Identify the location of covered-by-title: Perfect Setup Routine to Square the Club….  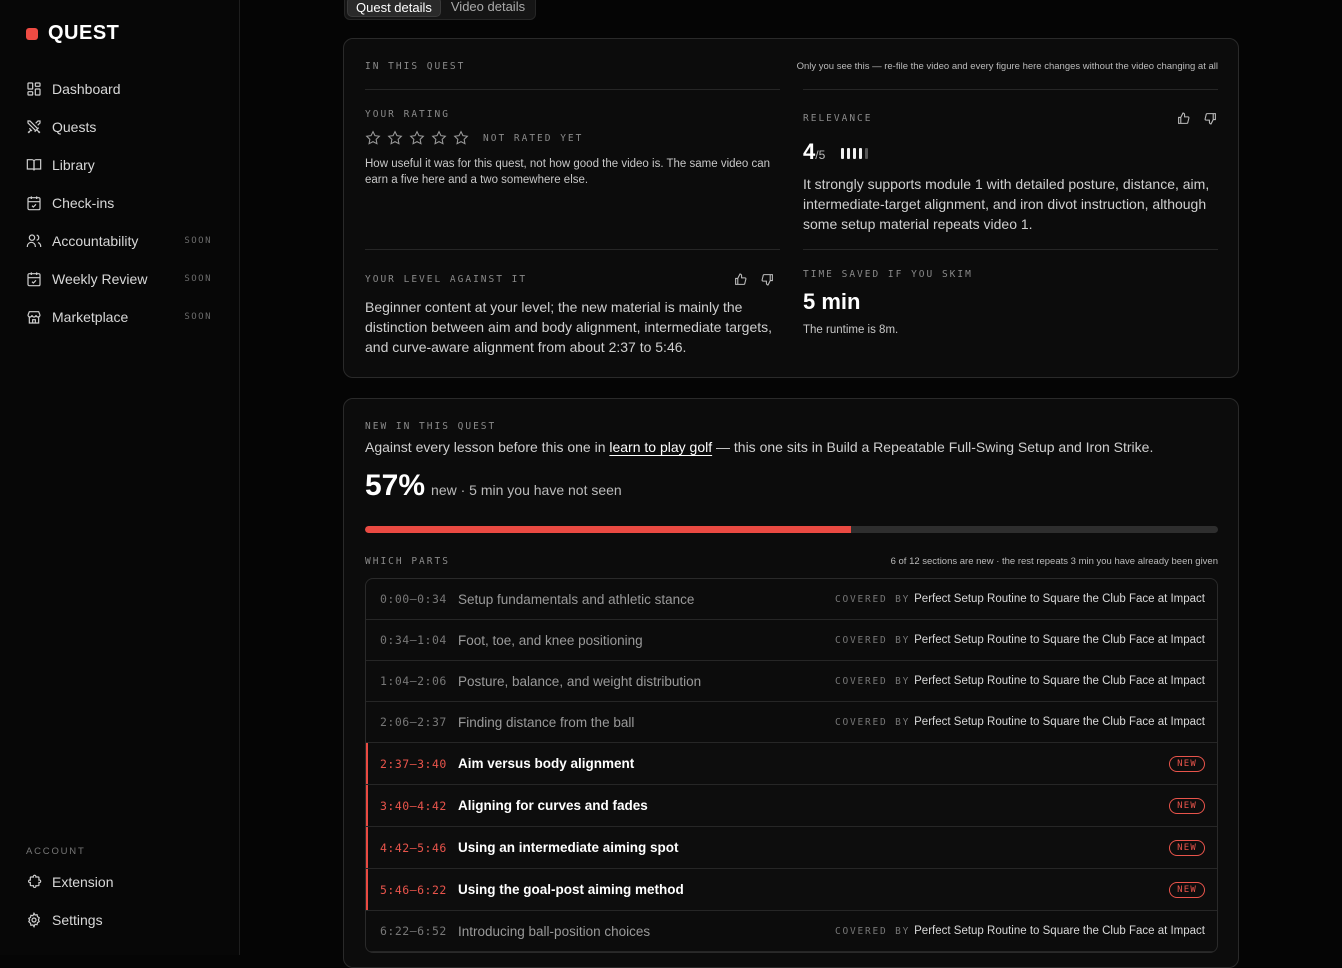
(1059, 599).